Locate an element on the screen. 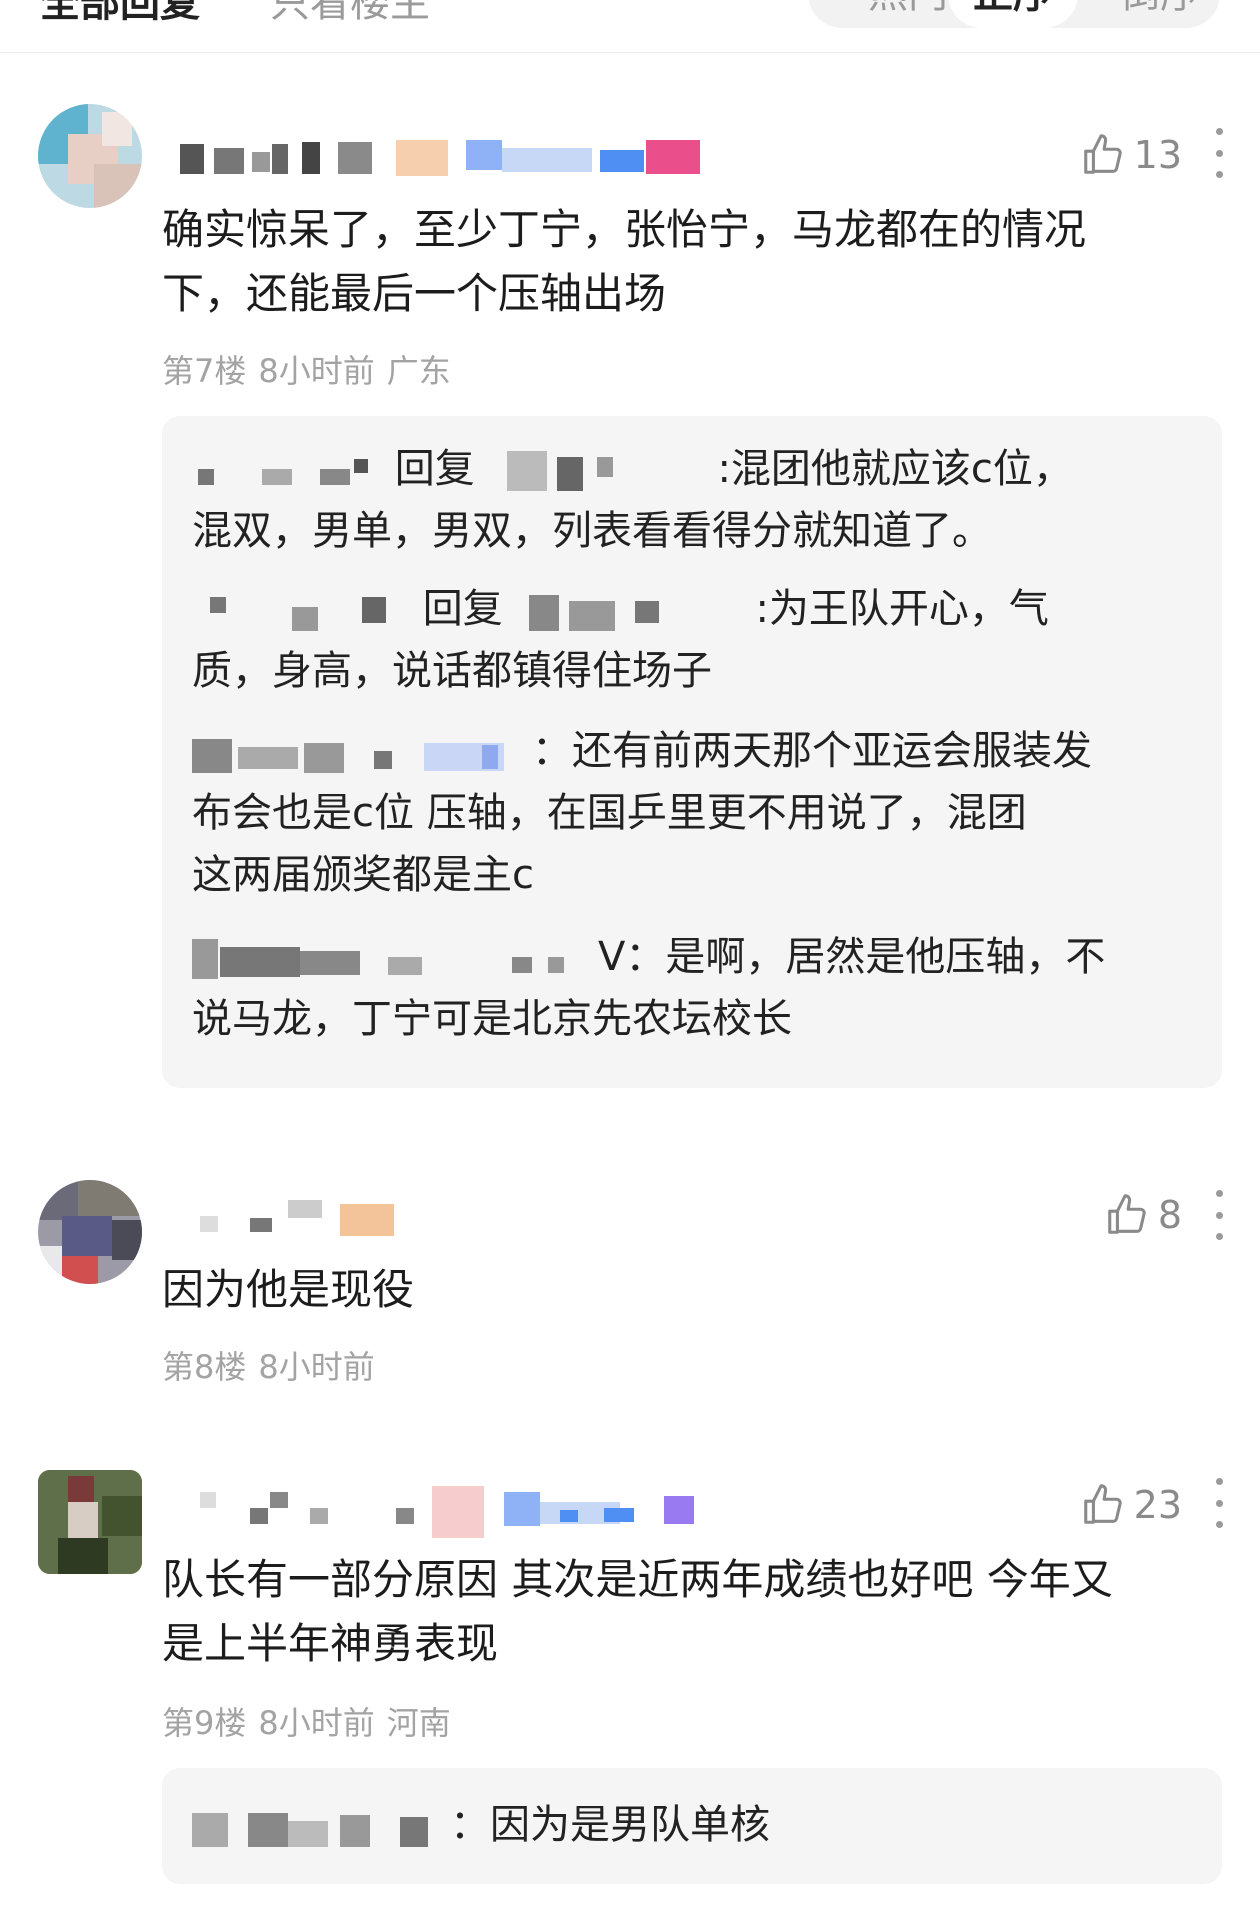  like-count: 23 is located at coordinates (1157, 1505).